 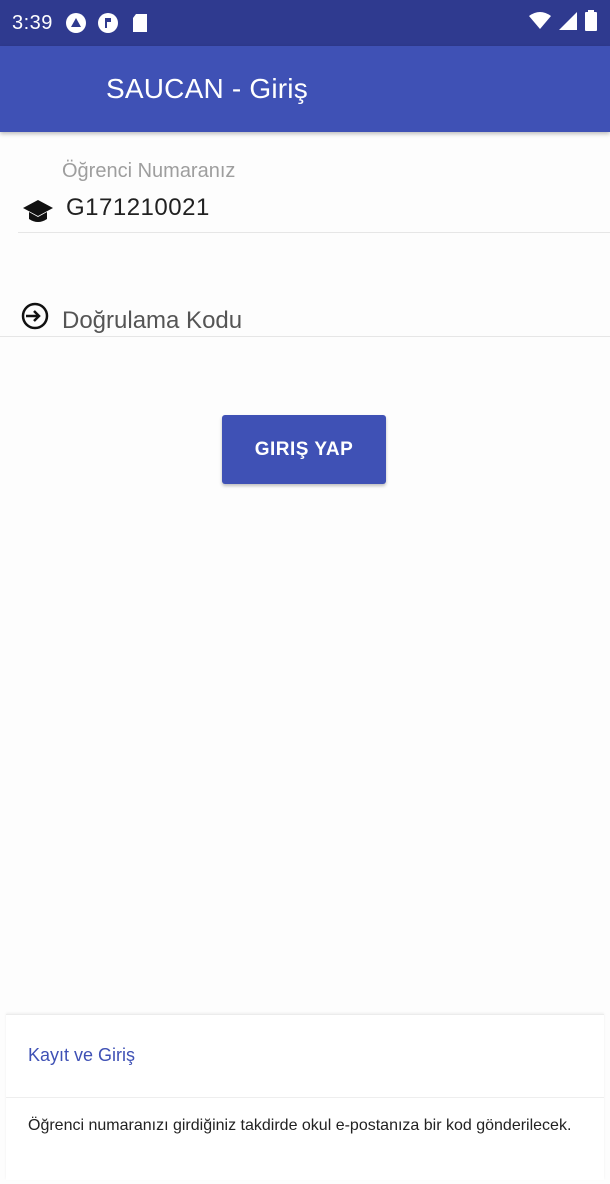 I want to click on wifi-icon, so click(x=540, y=23).